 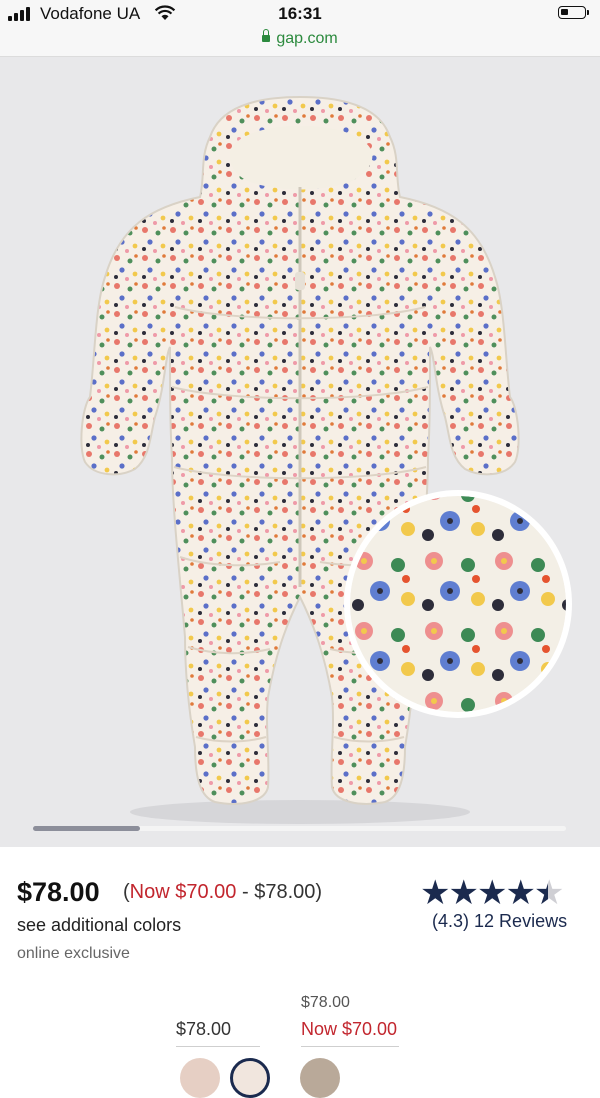 I want to click on product-price: $78.00, so click(x=58, y=892).